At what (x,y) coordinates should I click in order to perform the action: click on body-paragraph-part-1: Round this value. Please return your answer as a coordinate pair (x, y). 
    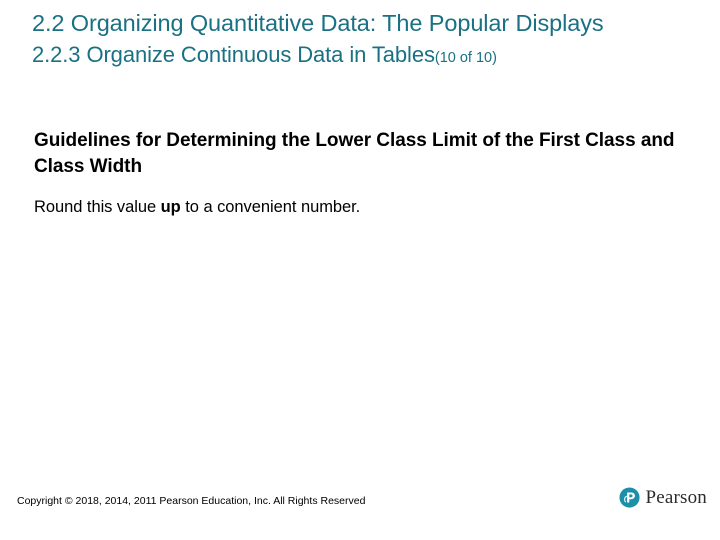
    Looking at the image, I should click on (97, 207).